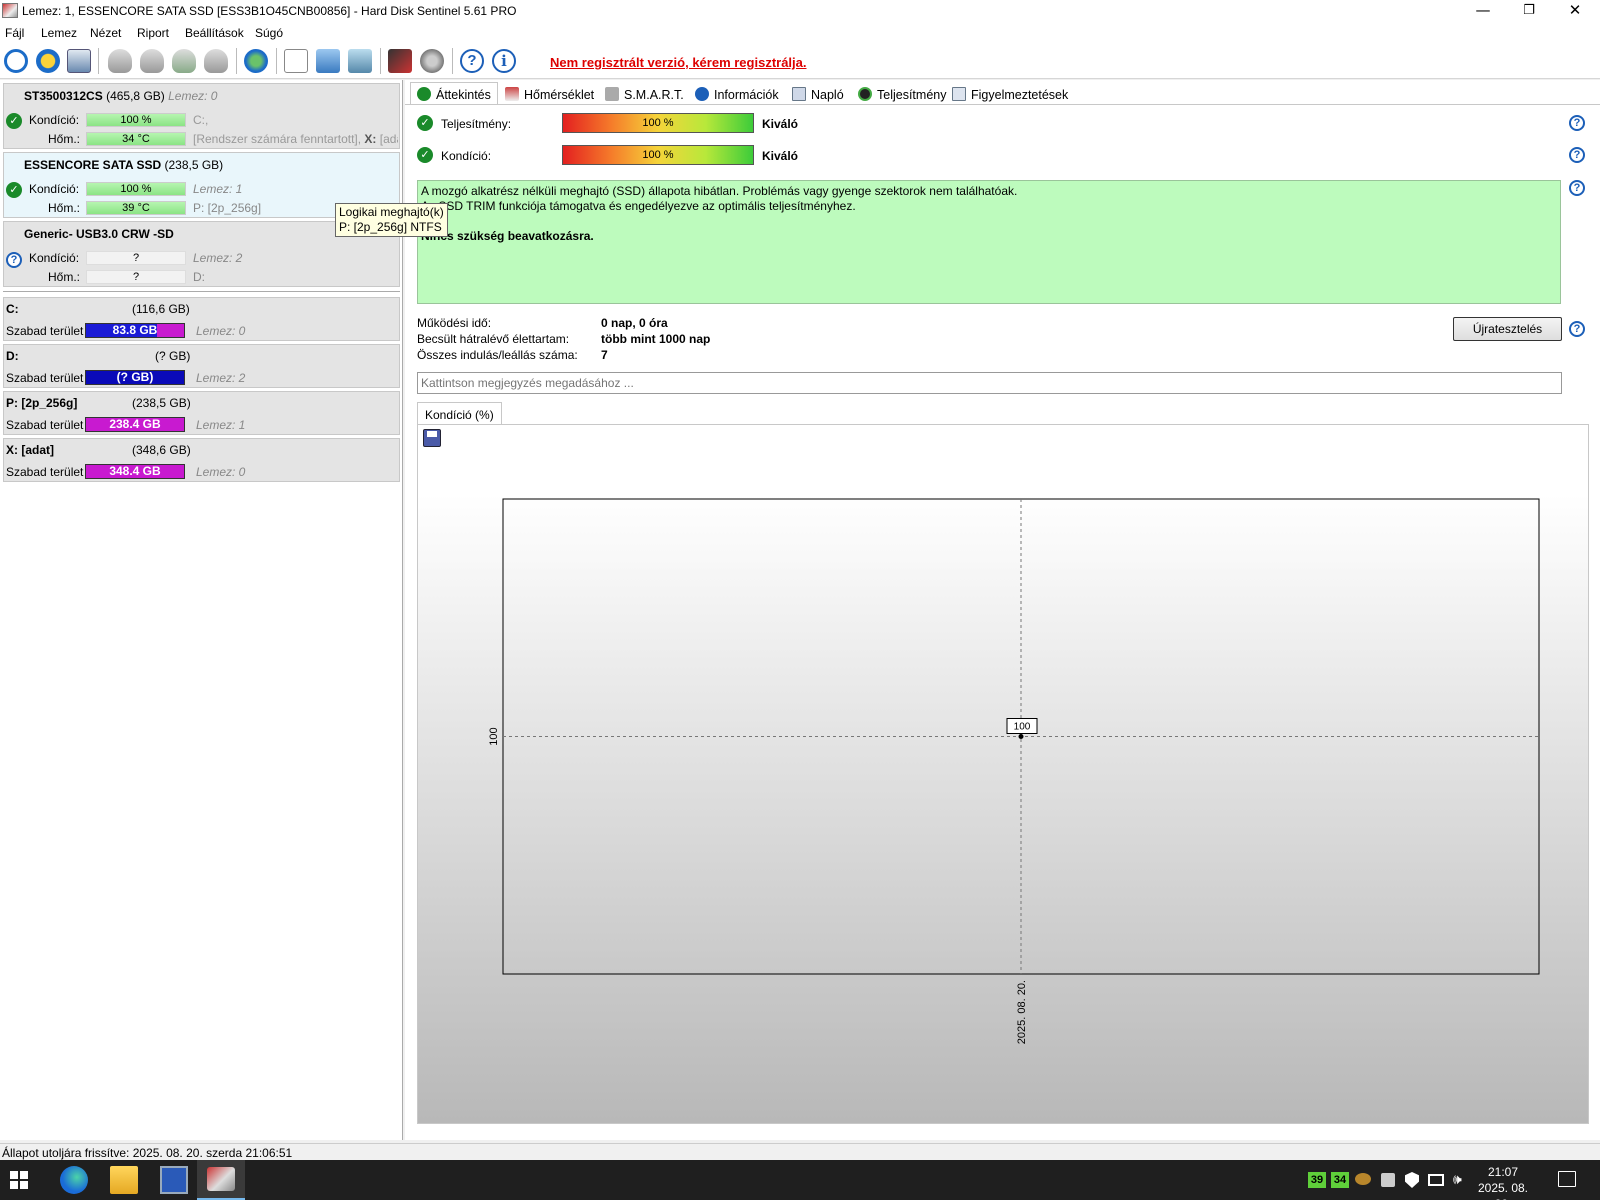 This screenshot has height=1200, width=1600. I want to click on tab-label: Napló, so click(827, 95).